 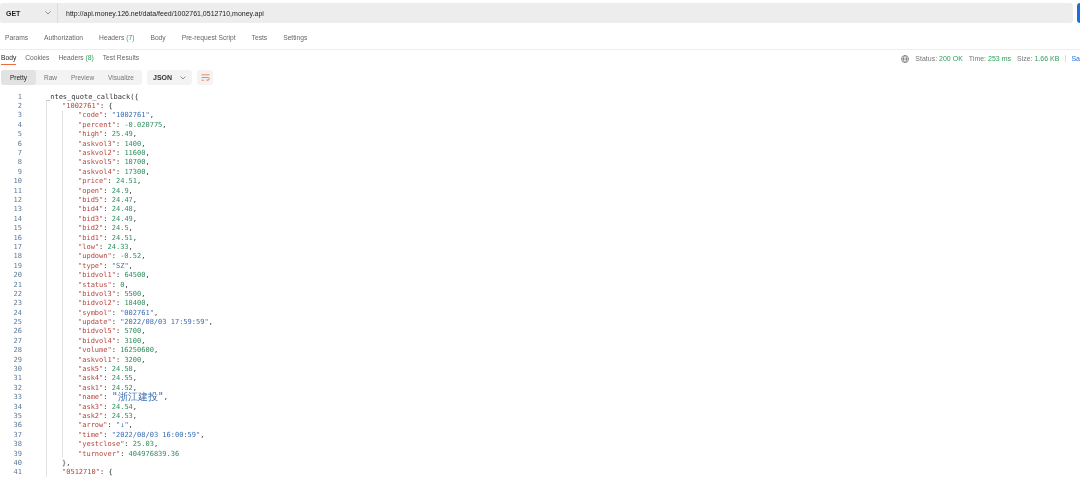 What do you see at coordinates (905, 58) in the screenshot?
I see `globe-icon` at bounding box center [905, 58].